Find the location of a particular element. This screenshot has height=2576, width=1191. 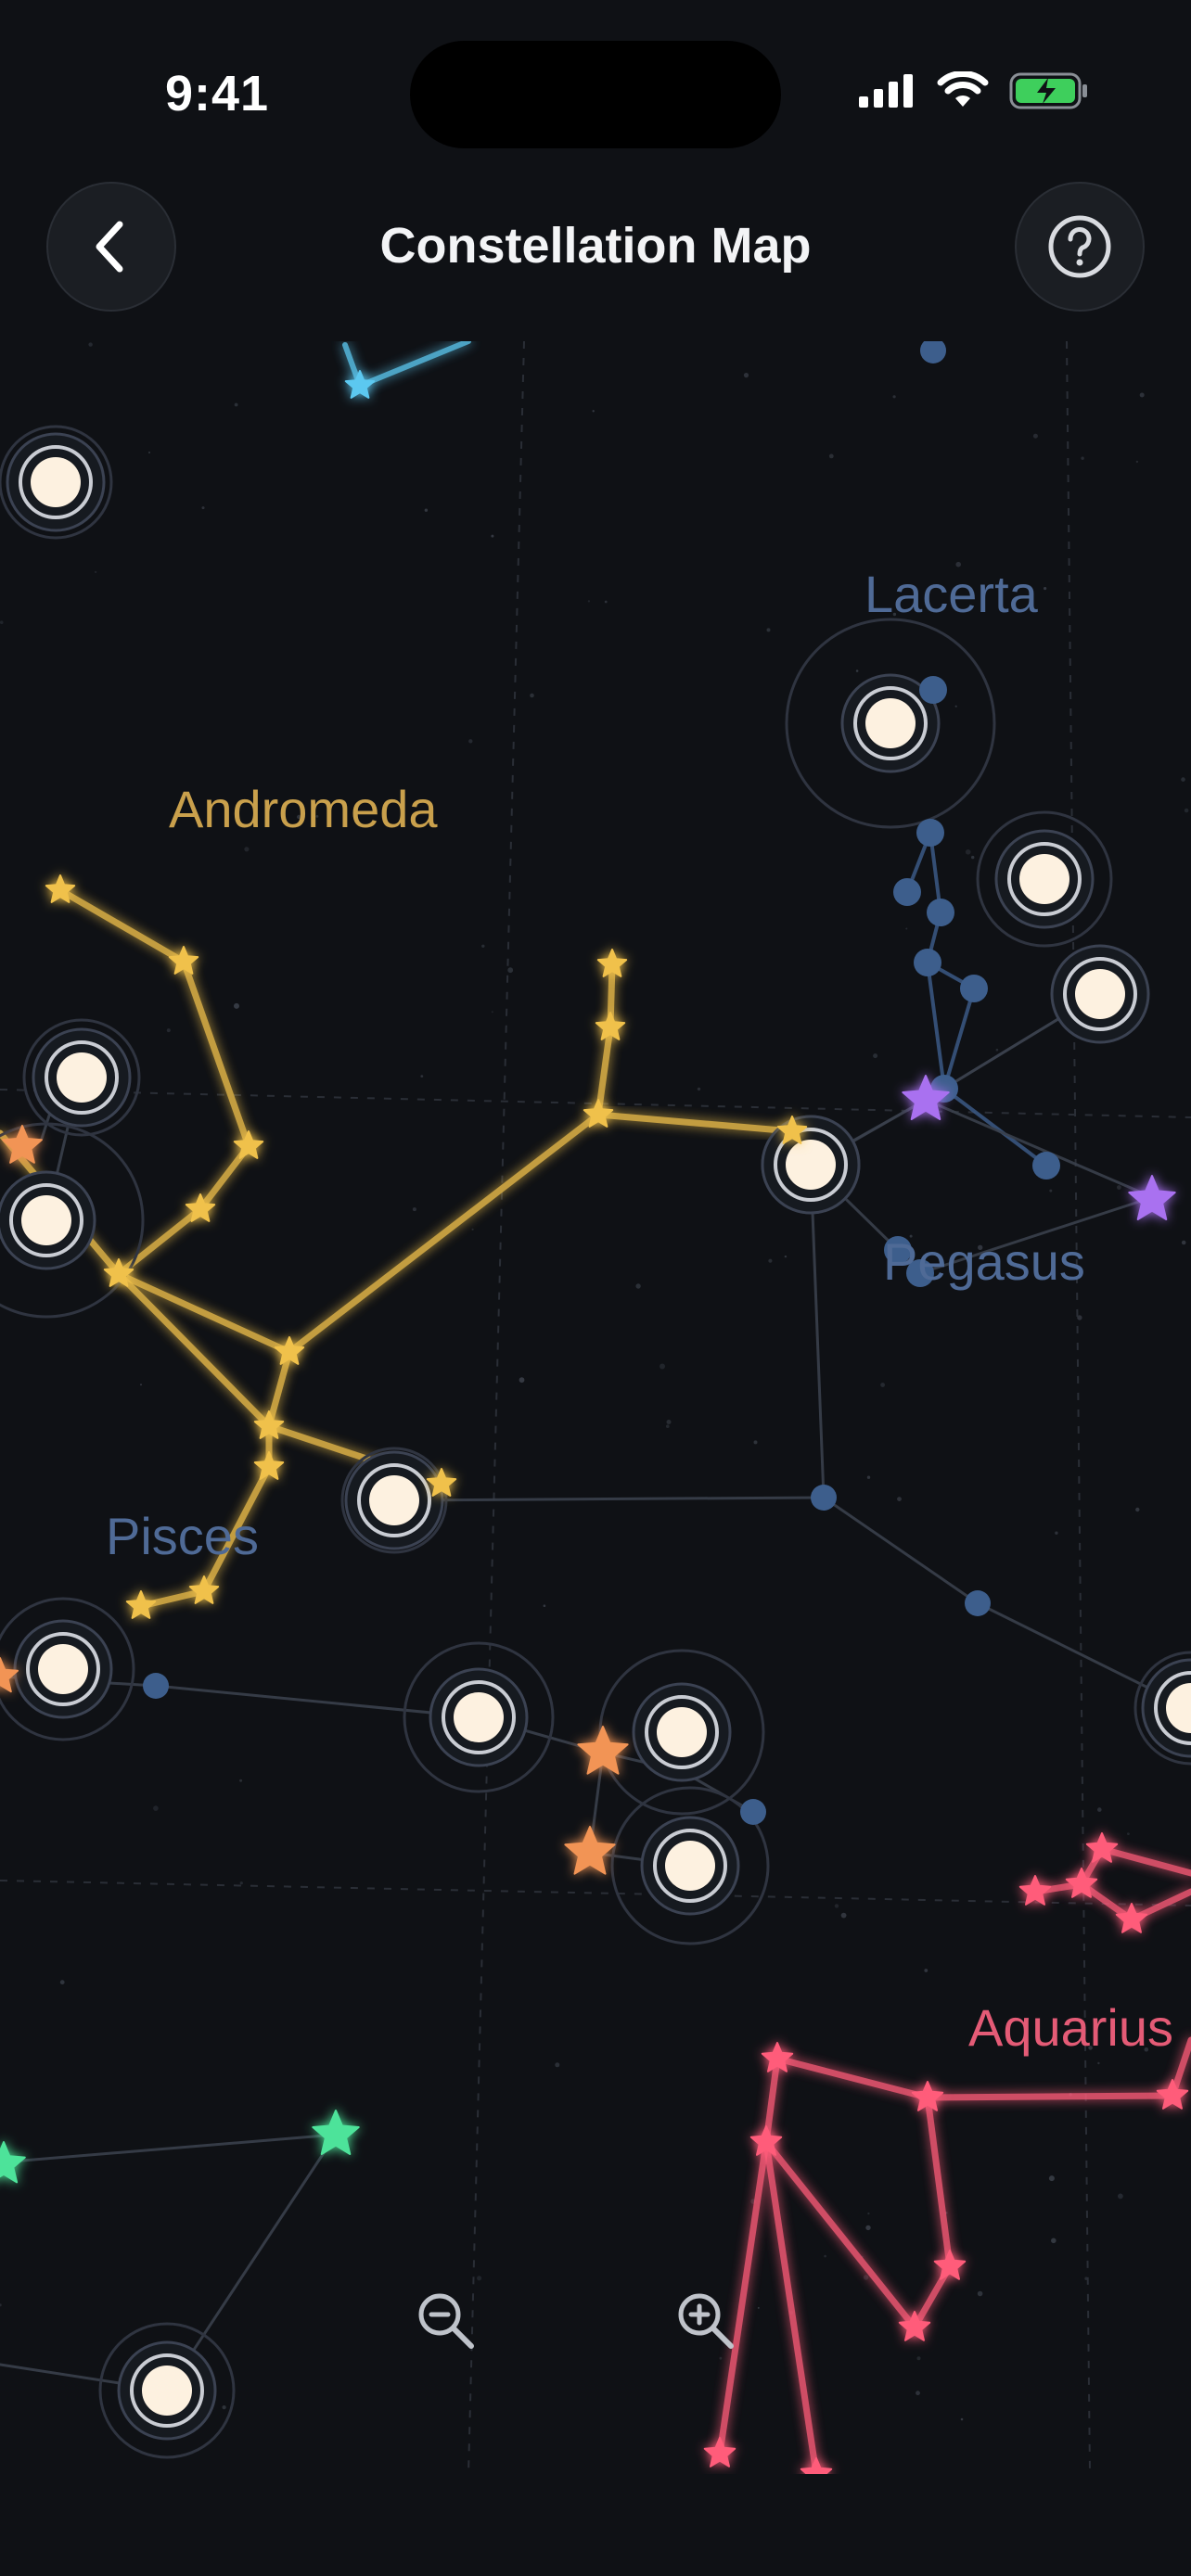

signal-icon is located at coordinates (886, 91).